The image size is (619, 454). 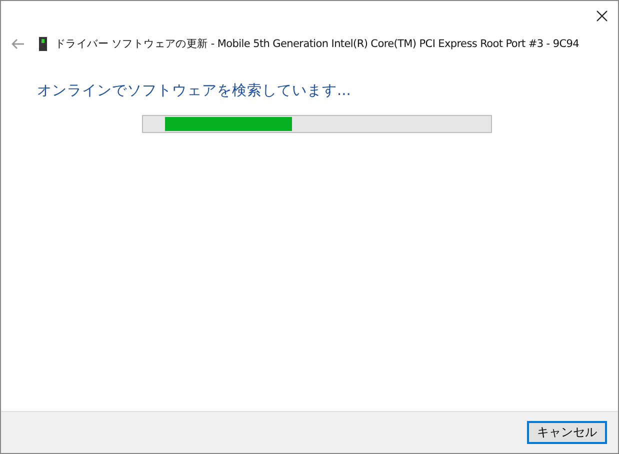 I want to click on window-title: ドライバー ソフトウェアの更新 - Mobile 5th Generation Intel(R) Core(TM) PCI Express Root Port #3 - 9C94, so click(x=317, y=44).